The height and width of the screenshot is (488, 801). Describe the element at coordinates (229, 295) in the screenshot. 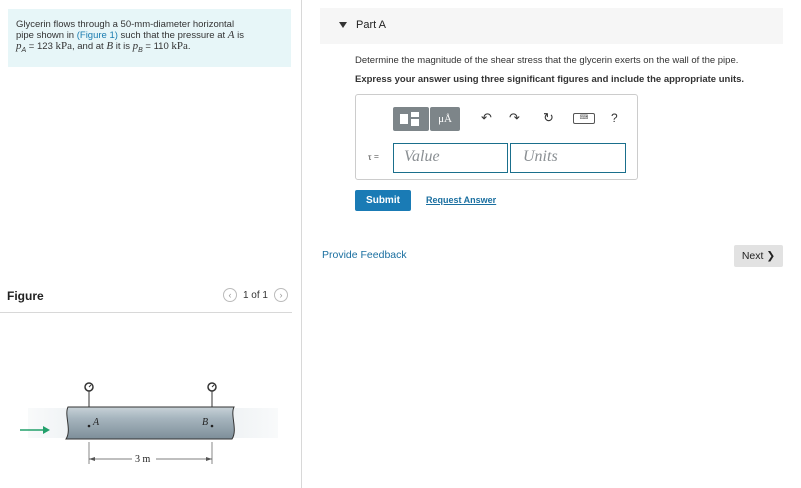

I see `chevron-left-icon: ‹` at that location.